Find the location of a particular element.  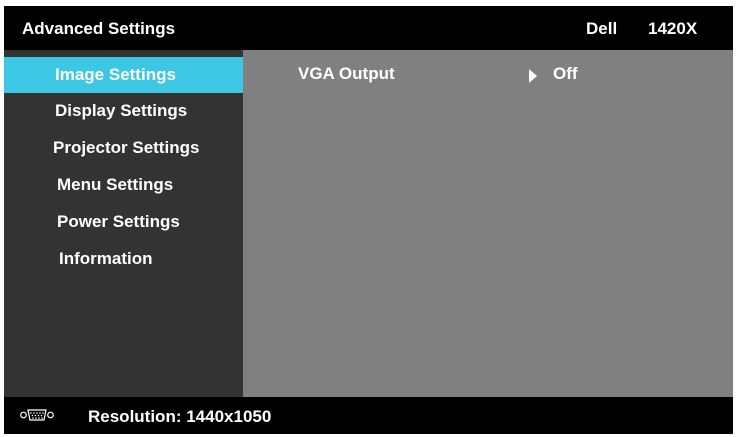

sidebar-item-display-settings: Display Settings is located at coordinates (123, 111).